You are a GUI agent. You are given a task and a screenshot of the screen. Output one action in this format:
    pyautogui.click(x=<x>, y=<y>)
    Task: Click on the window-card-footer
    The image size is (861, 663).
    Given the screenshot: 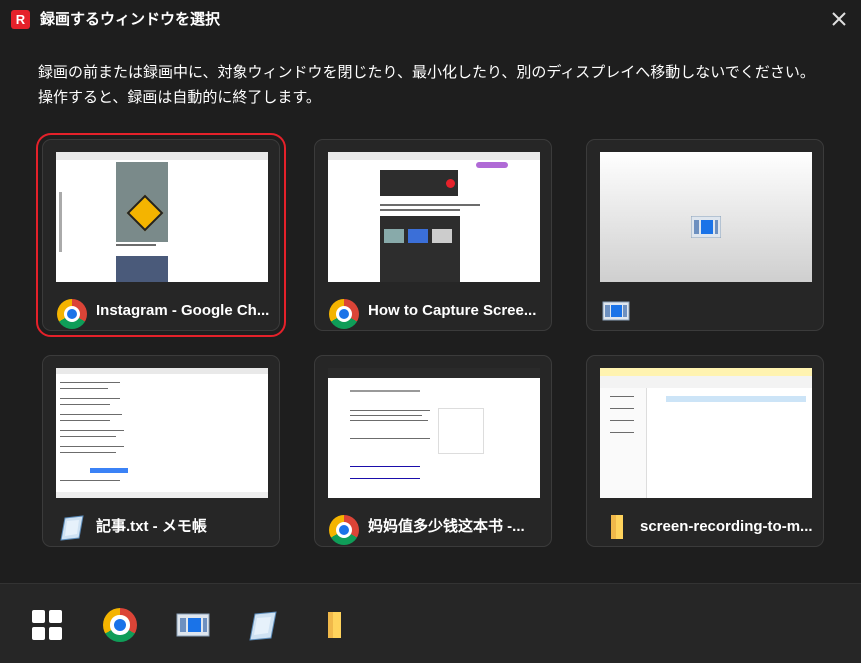 What is the action you would take?
    pyautogui.click(x=706, y=310)
    